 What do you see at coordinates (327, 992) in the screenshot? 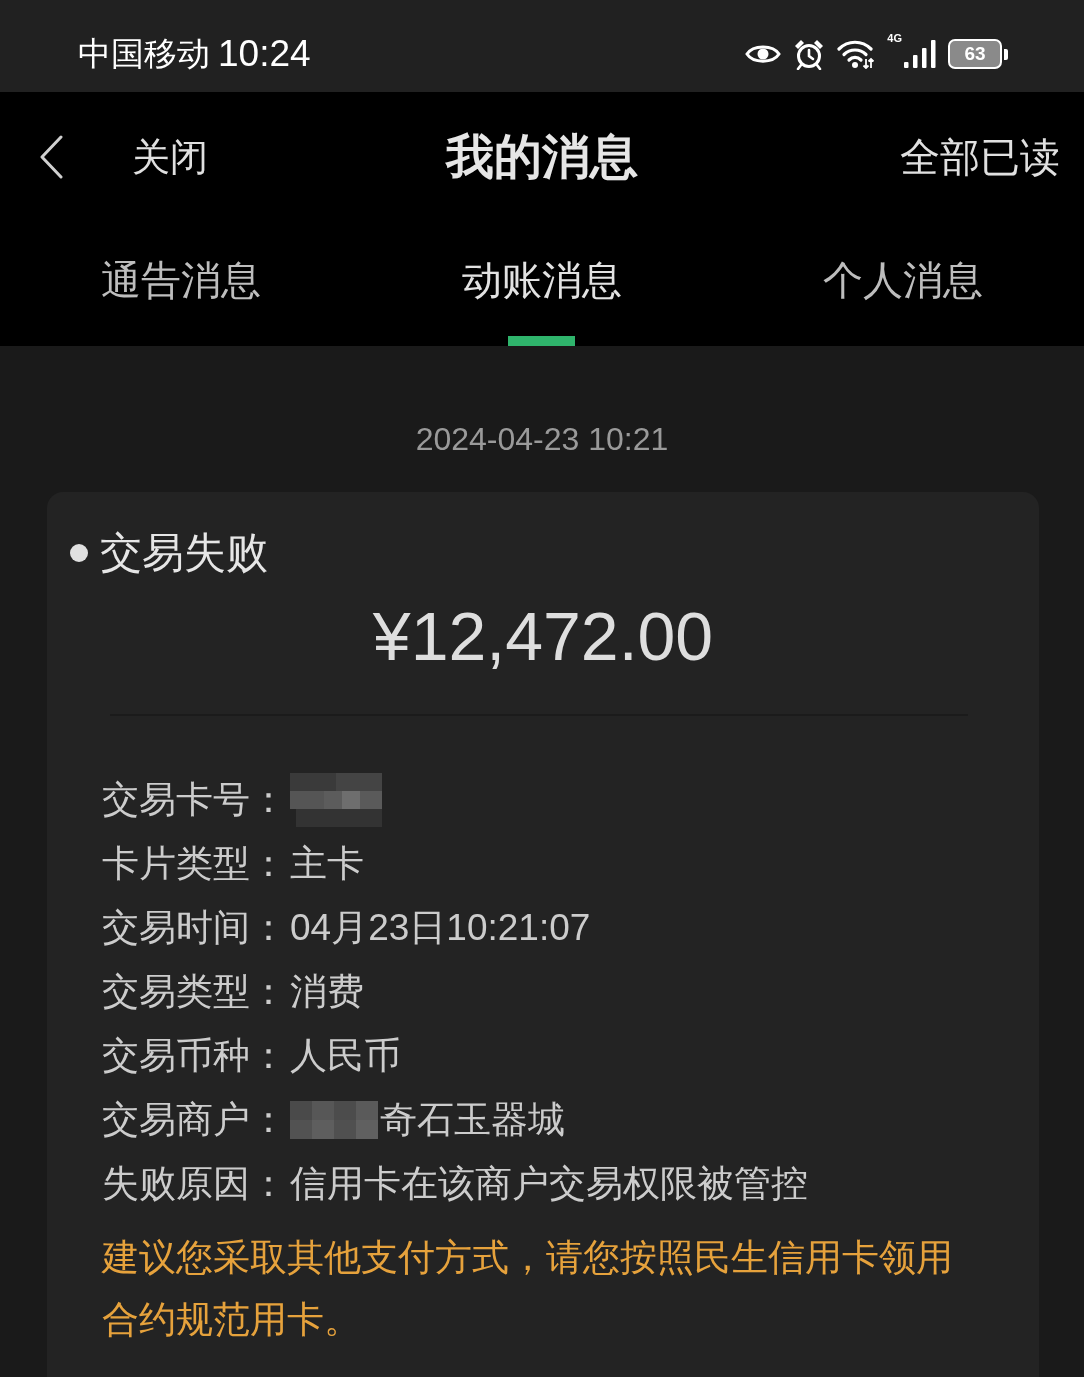
I see `field-value: 消费` at bounding box center [327, 992].